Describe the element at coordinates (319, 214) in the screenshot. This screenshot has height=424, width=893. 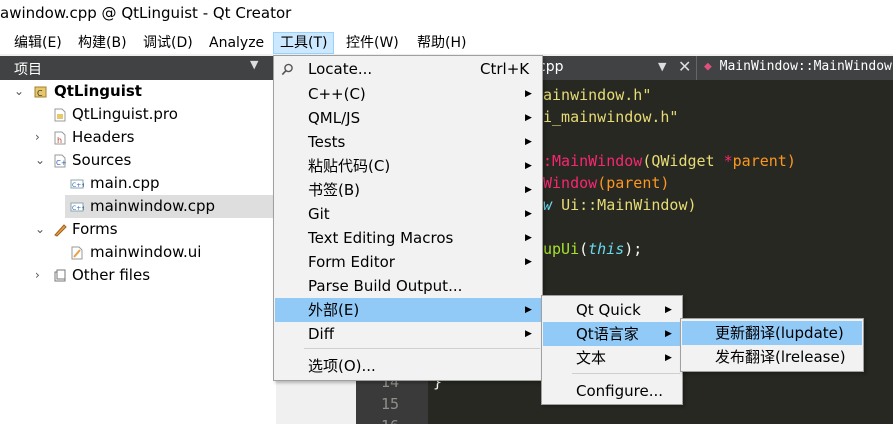
I see `menu-item-label: Git` at that location.